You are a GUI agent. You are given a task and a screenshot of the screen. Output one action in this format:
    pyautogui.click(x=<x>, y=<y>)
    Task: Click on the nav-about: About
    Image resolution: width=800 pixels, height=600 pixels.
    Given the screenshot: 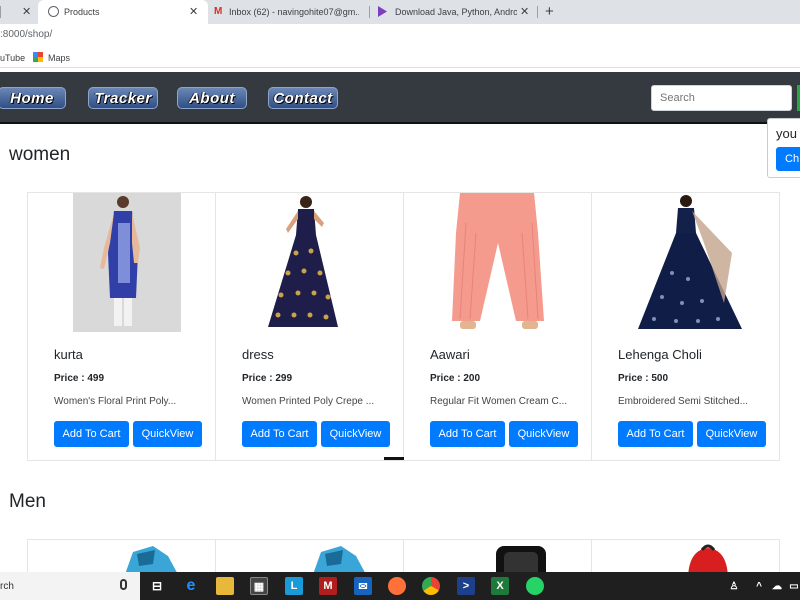 What is the action you would take?
    pyautogui.click(x=212, y=98)
    